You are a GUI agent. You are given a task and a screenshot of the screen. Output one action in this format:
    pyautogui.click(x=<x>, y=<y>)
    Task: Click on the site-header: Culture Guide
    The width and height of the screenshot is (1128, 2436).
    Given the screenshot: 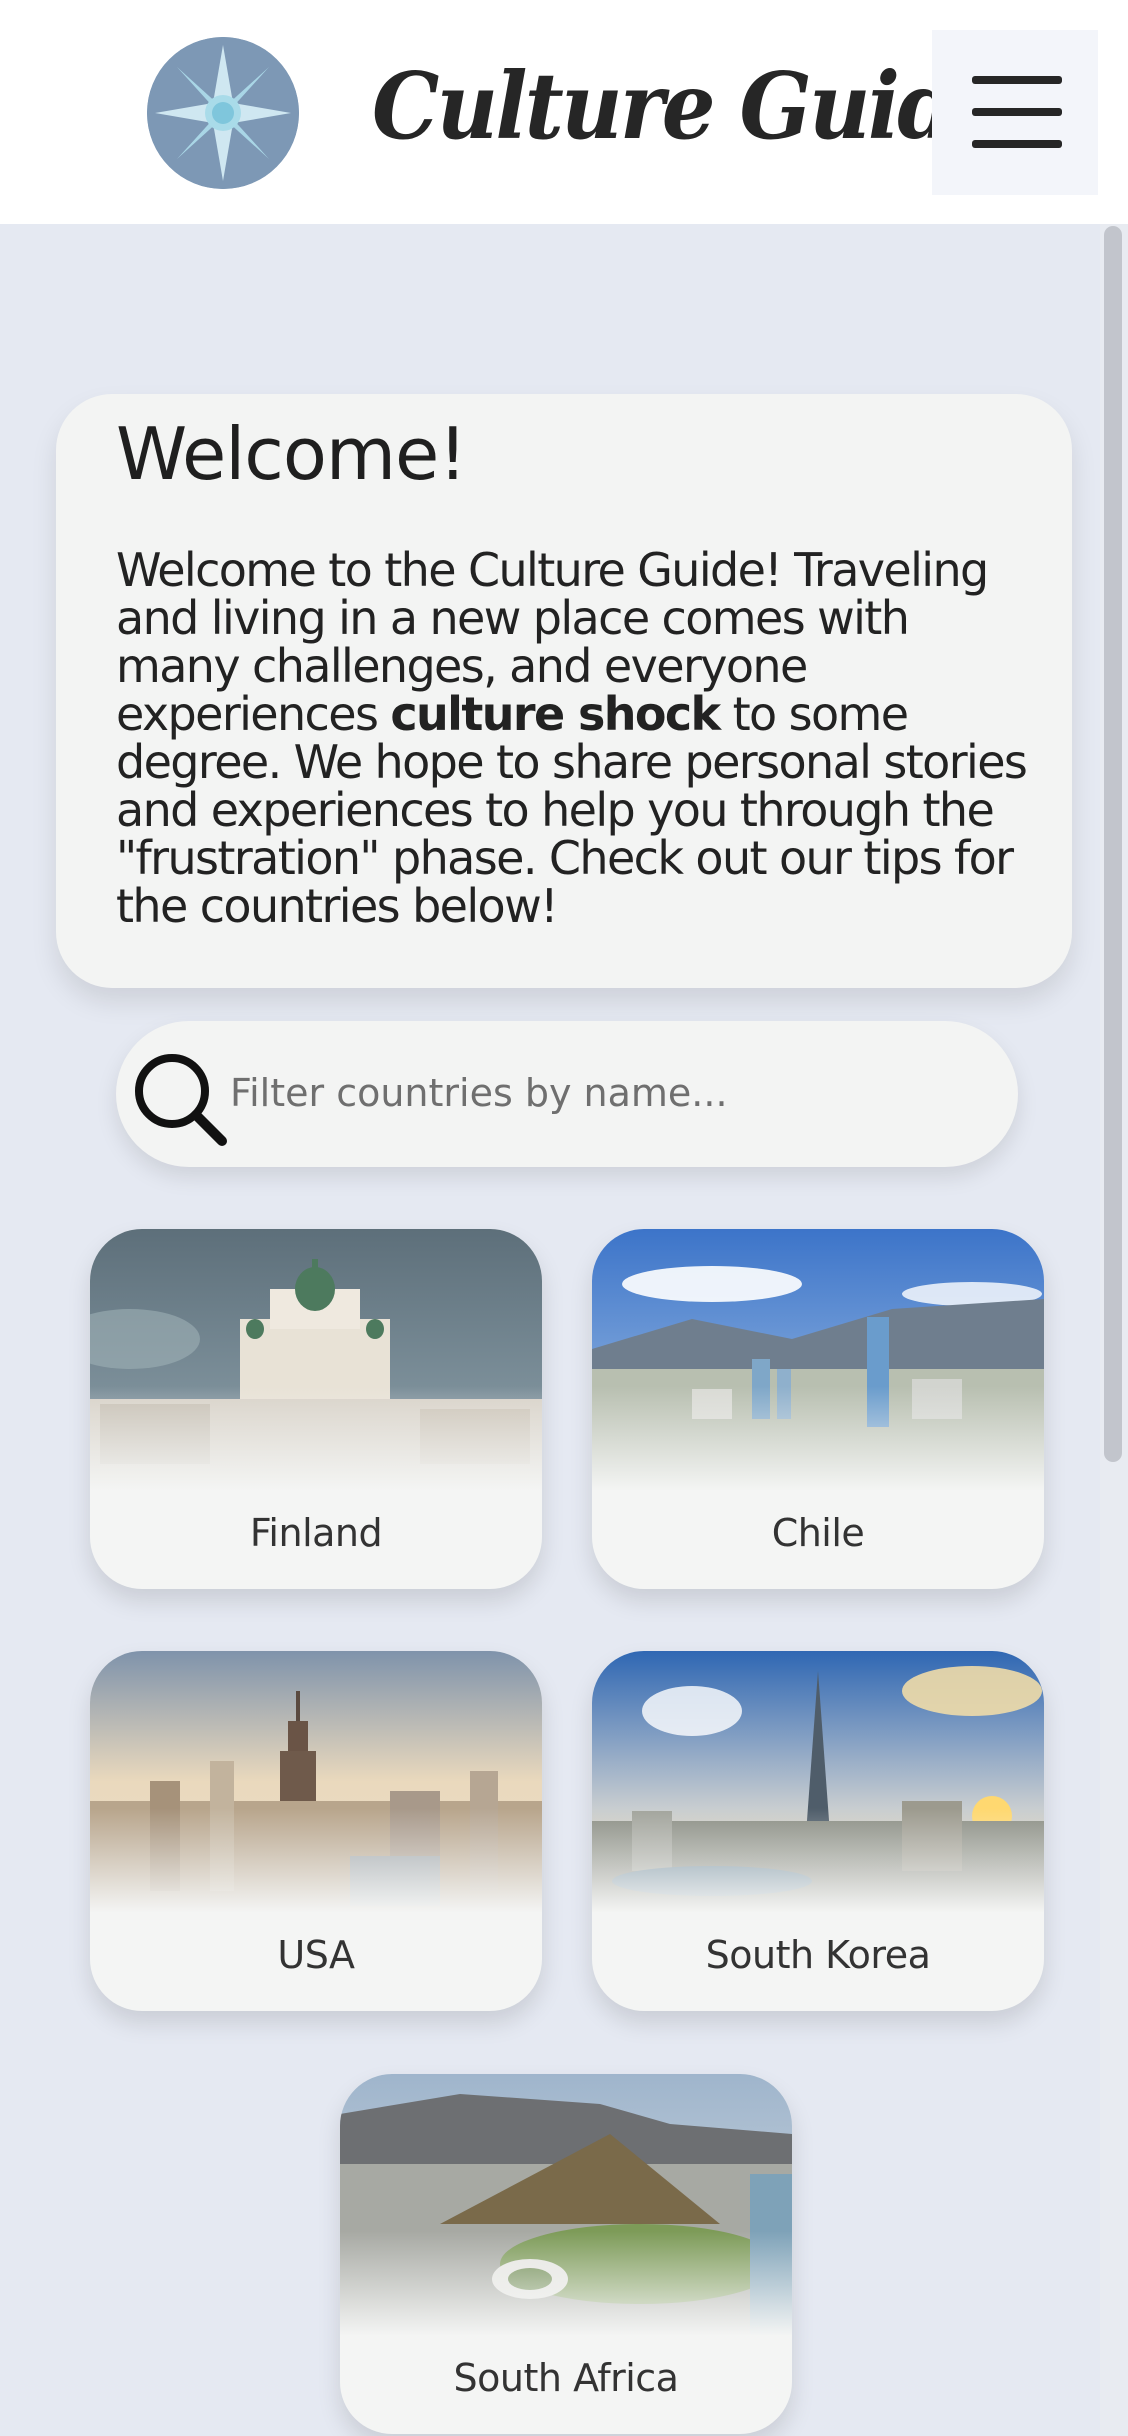 What is the action you would take?
    pyautogui.click(x=564, y=112)
    